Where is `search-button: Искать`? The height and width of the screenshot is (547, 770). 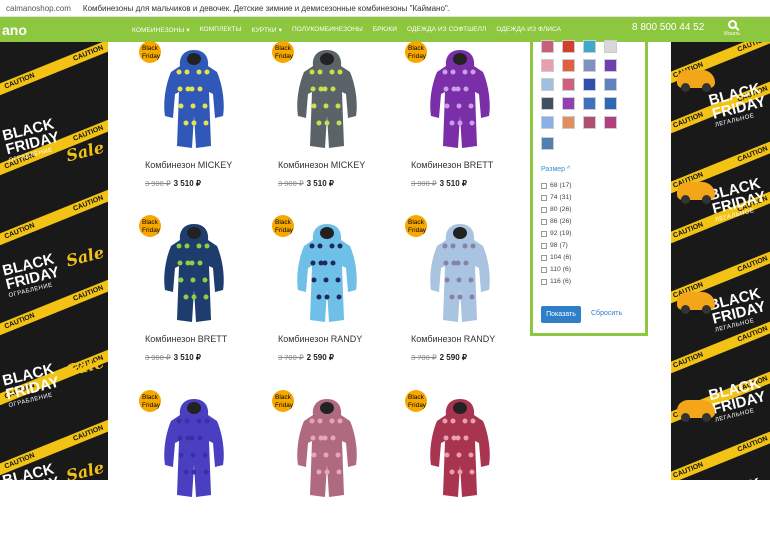 search-button: Искать is located at coordinates (732, 29).